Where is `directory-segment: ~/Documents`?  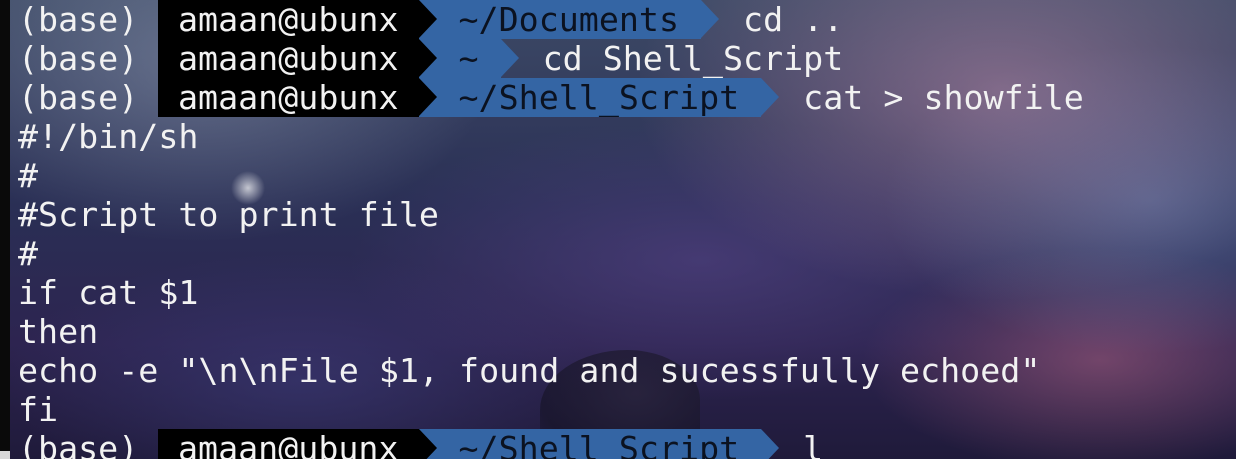 directory-segment: ~/Documents is located at coordinates (568, 19).